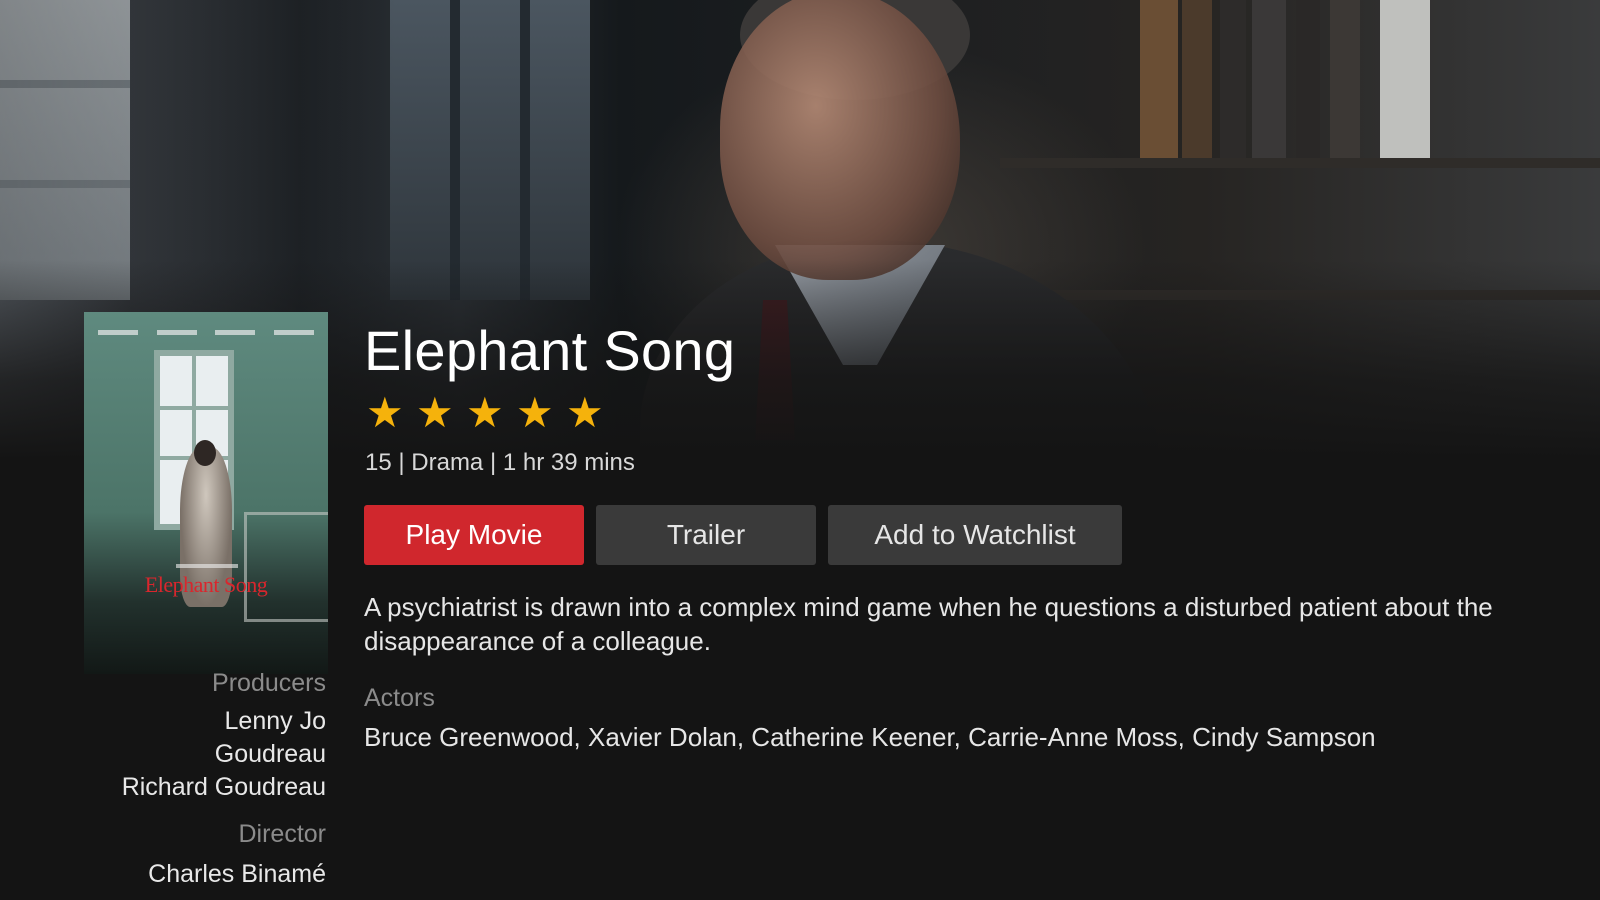  I want to click on action-buttons: Play Movie Trailer Add to Watchlist, so click(743, 535).